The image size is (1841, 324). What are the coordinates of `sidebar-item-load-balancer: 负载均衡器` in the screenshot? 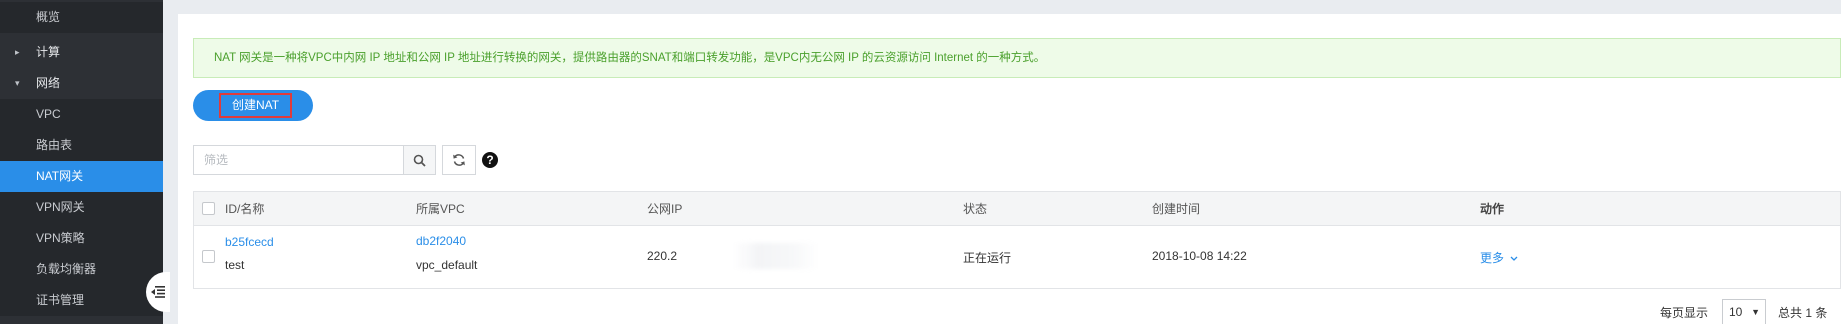 It's located at (81, 269).